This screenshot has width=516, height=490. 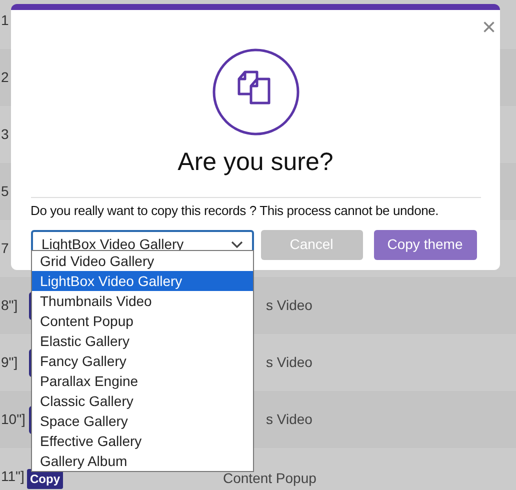 What do you see at coordinates (256, 162) in the screenshot?
I see `dialog-title: Are you sure?` at bounding box center [256, 162].